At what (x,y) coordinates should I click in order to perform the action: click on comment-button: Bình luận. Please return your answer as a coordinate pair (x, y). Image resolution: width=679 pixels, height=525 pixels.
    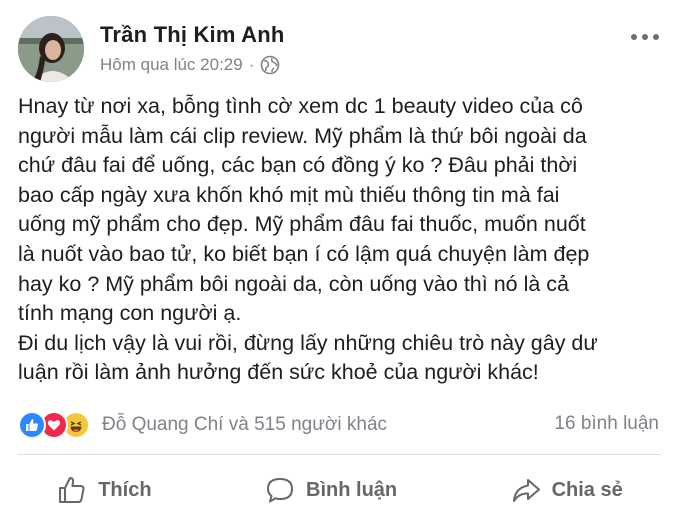
    Looking at the image, I should click on (330, 490).